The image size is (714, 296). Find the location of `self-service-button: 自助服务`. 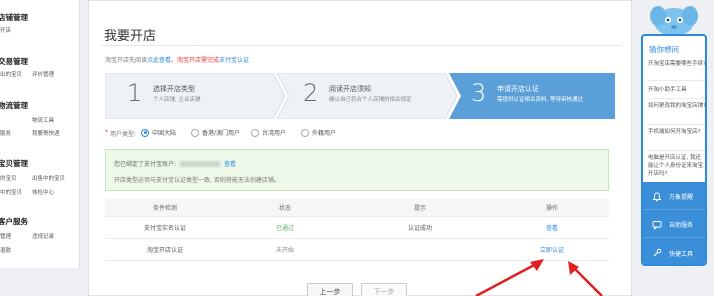

self-service-button: 自助服务 is located at coordinates (674, 225).